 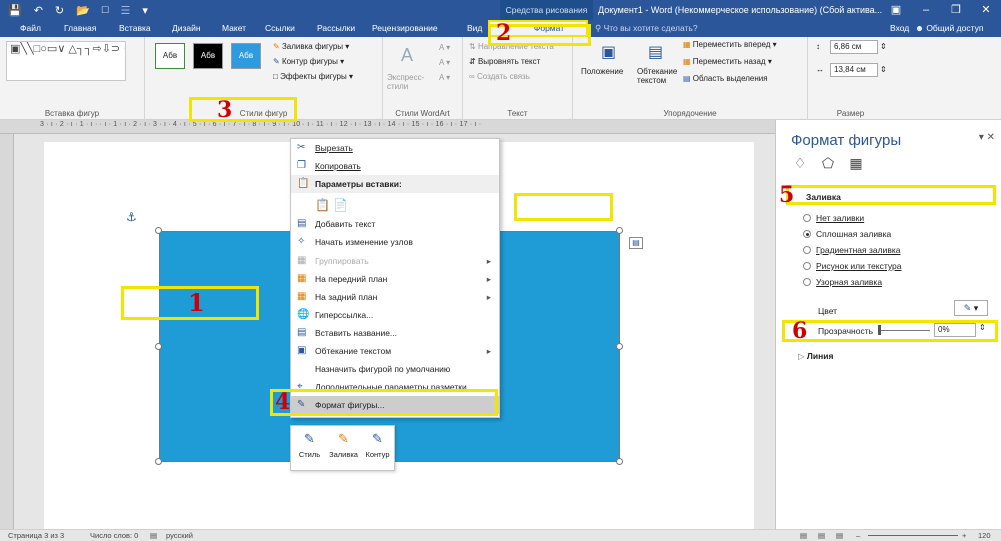 I want to click on minimize-icon: –, so click(x=926, y=10).